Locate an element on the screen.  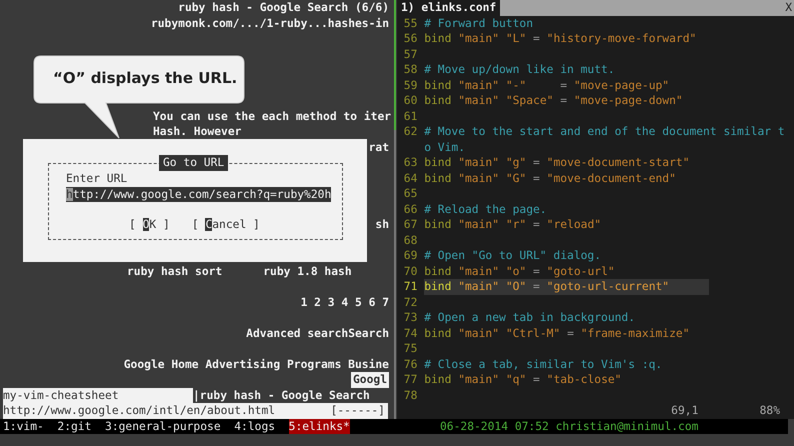
line-number: 68 is located at coordinates (410, 240).